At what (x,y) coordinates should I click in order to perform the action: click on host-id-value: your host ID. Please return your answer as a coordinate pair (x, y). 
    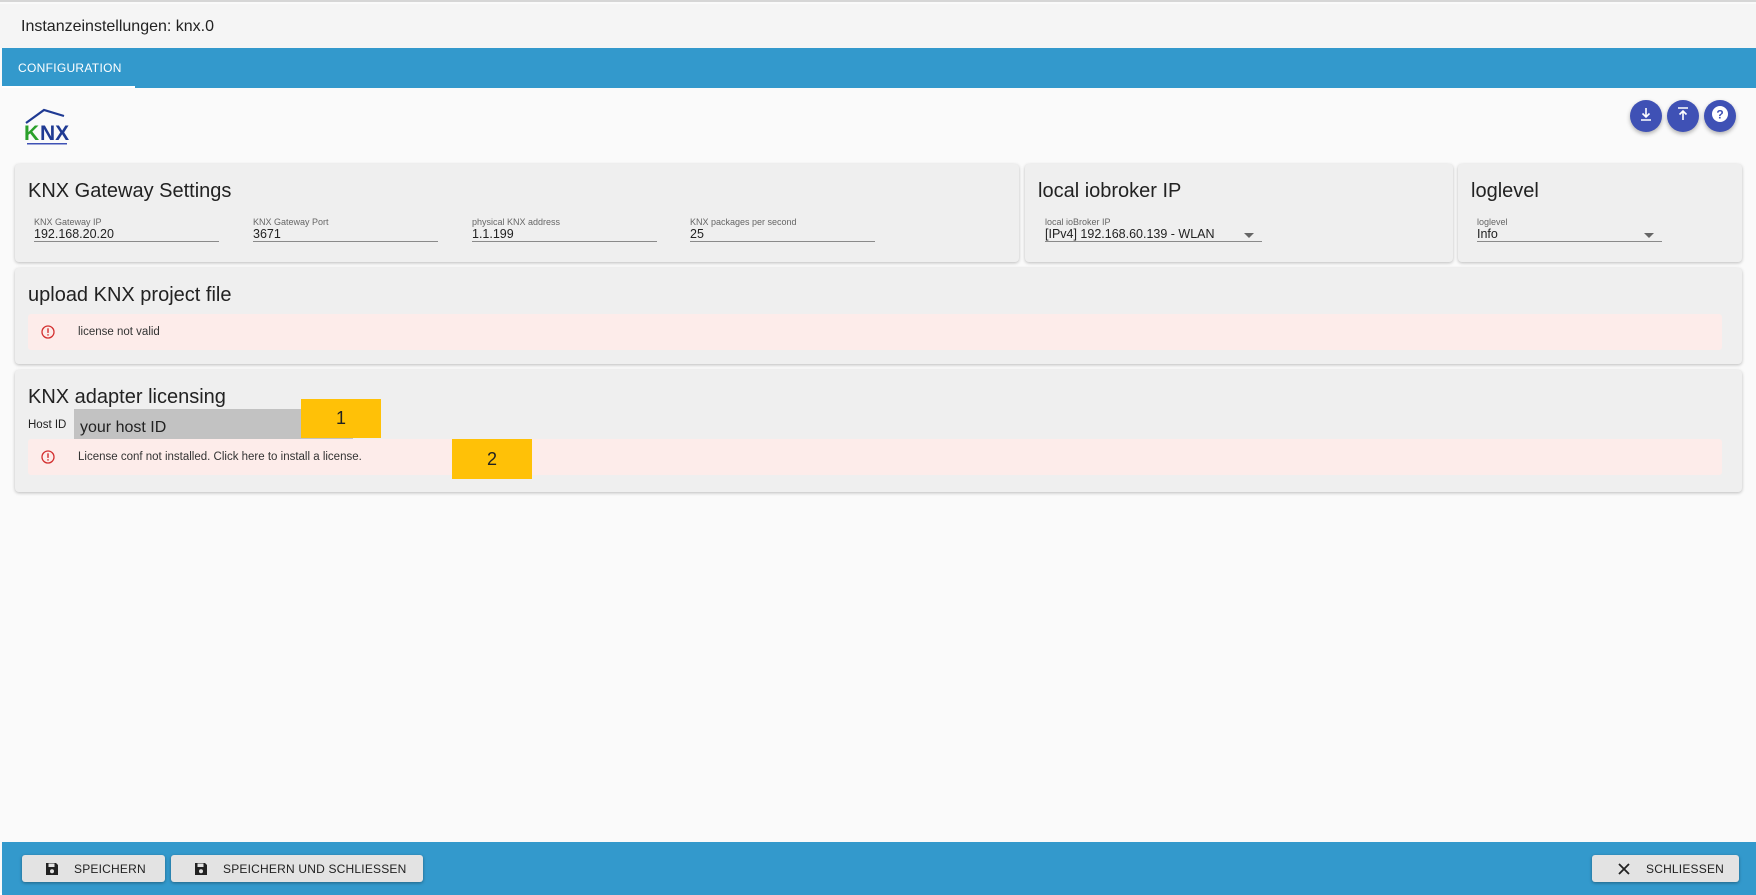
    Looking at the image, I should click on (123, 427).